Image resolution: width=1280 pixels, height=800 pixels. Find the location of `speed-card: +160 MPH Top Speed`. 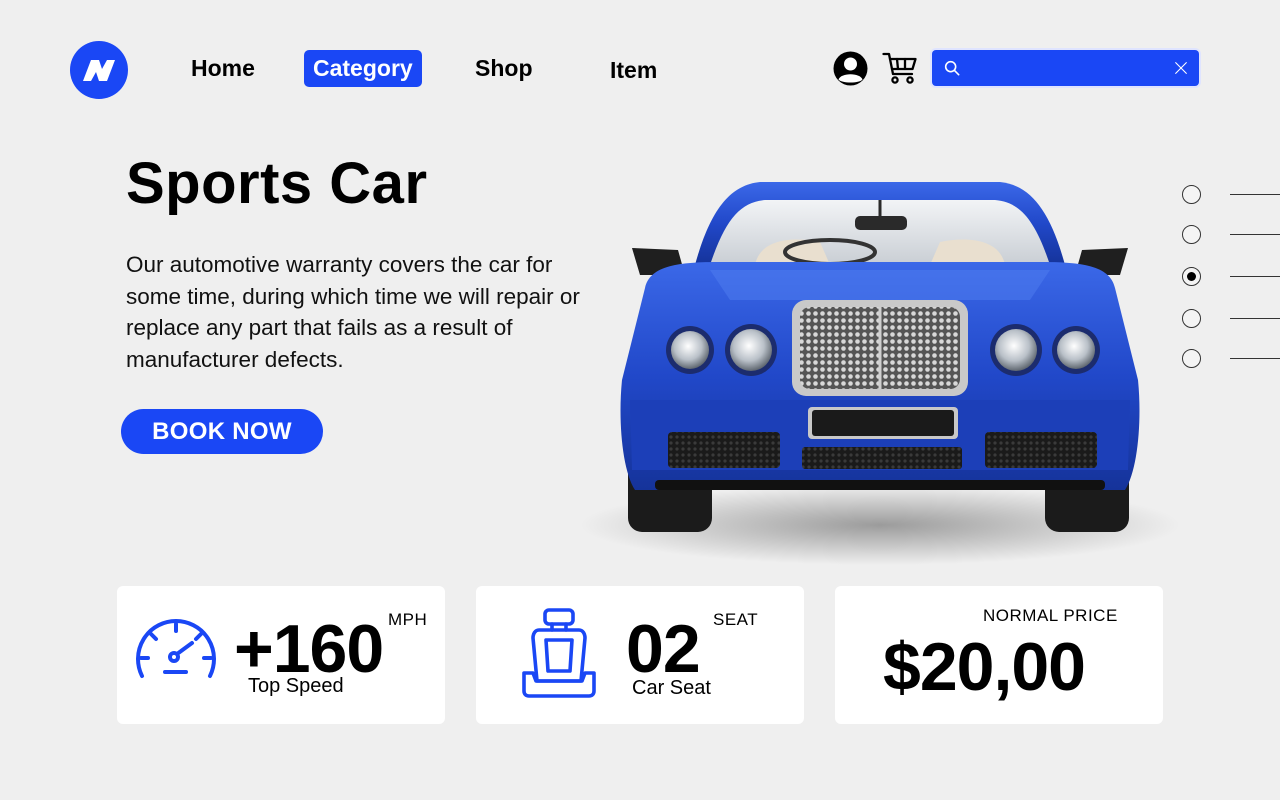

speed-card: +160 MPH Top Speed is located at coordinates (281, 655).